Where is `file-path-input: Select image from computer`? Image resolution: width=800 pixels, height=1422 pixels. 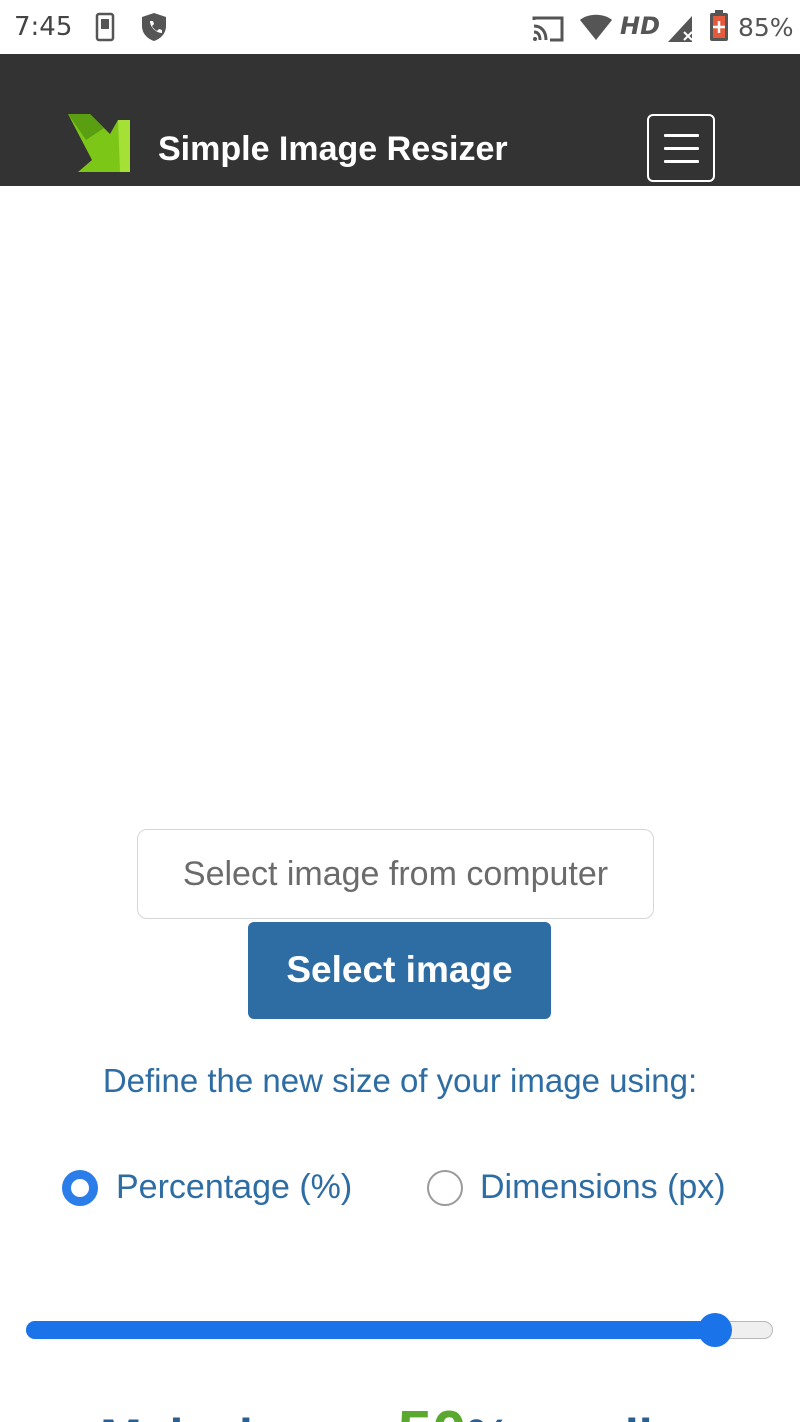 file-path-input: Select image from computer is located at coordinates (395, 874).